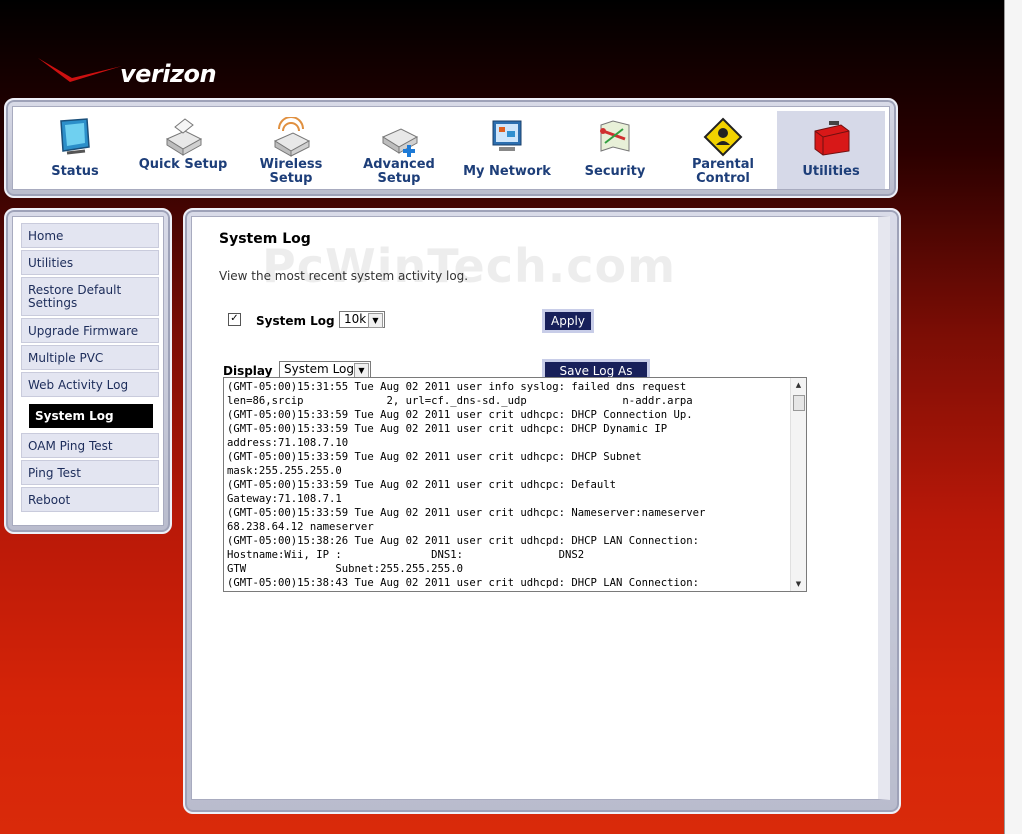  What do you see at coordinates (70, 445) in the screenshot?
I see `sidebar-item-label: OAM Ping Test` at bounding box center [70, 445].